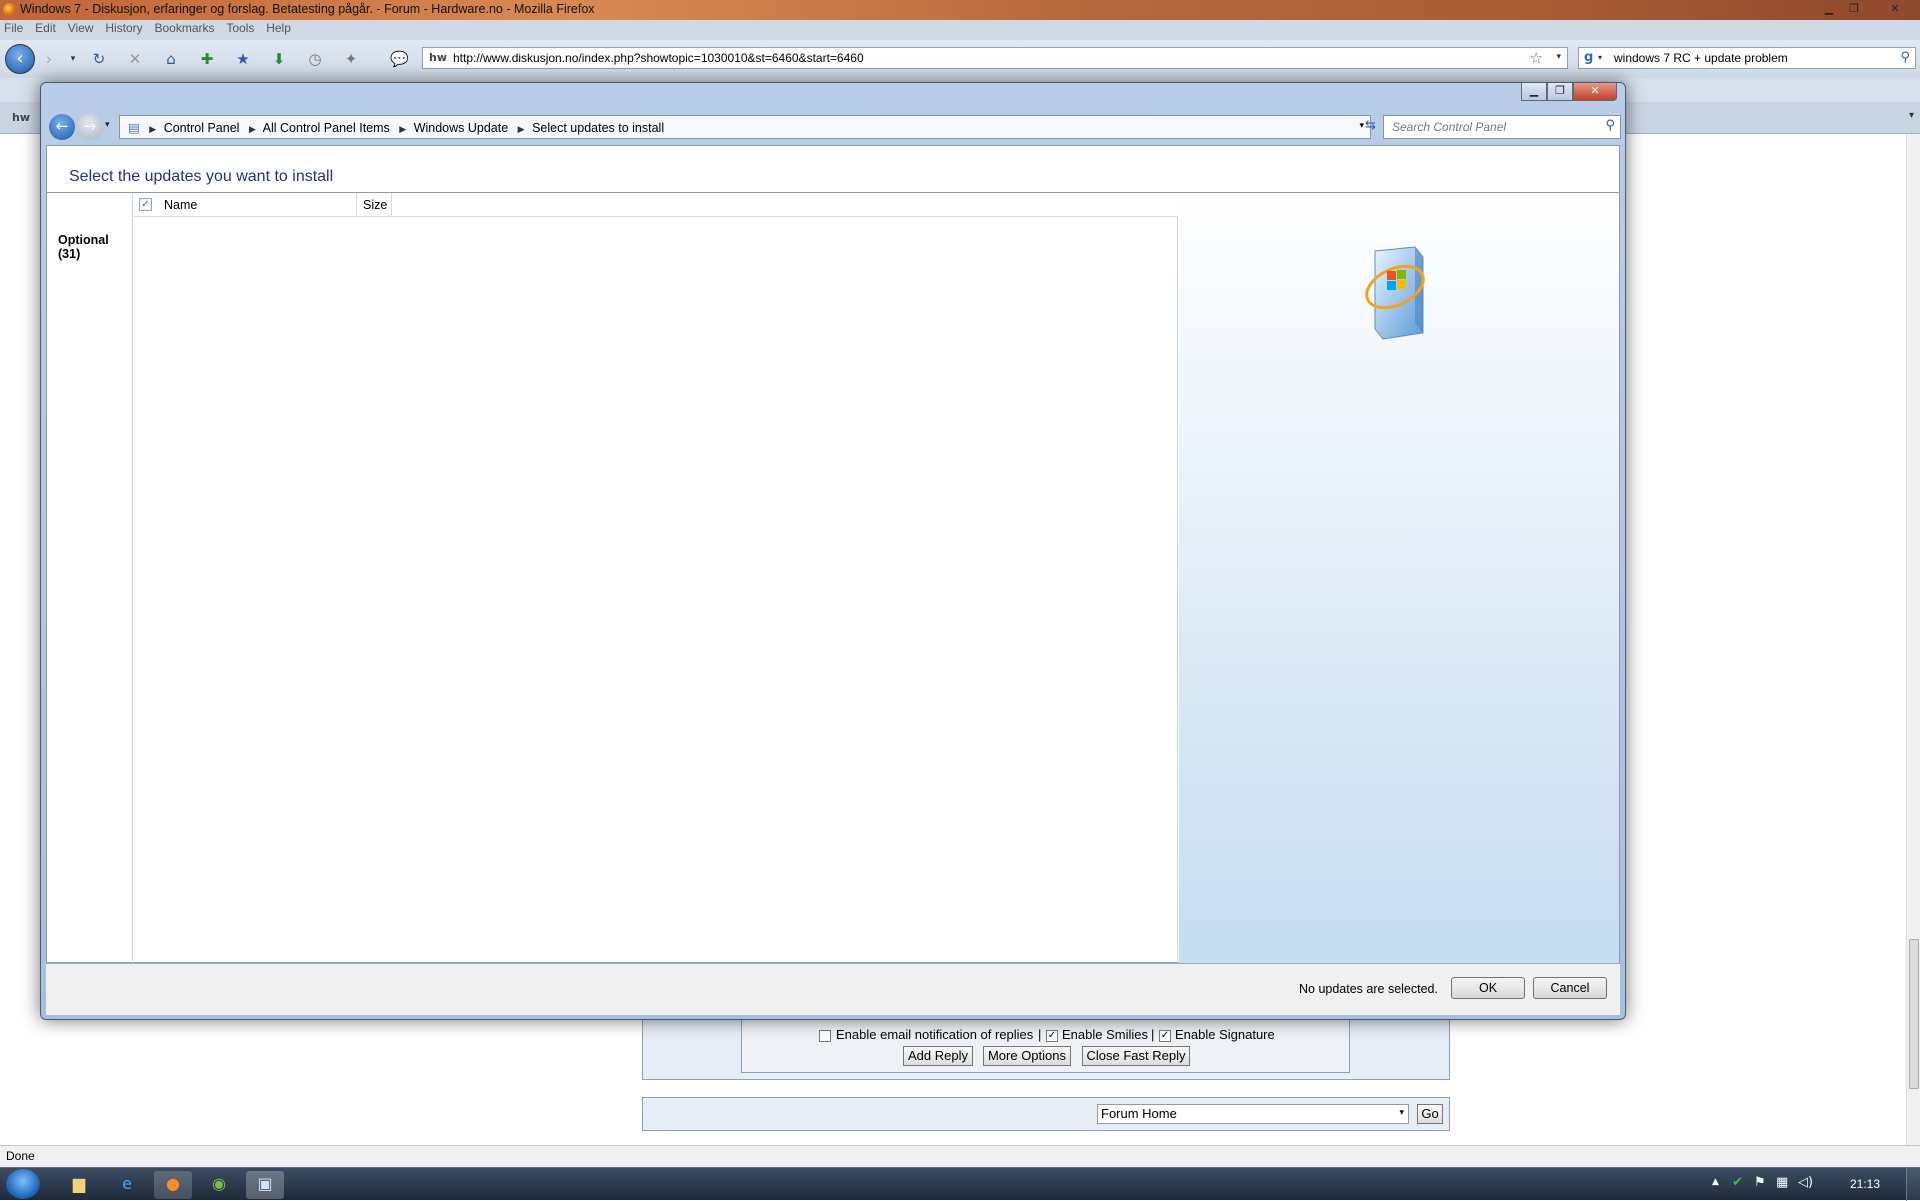 The width and height of the screenshot is (1920, 1201). What do you see at coordinates (1139, 1113) in the screenshot?
I see `forum-jump-value: Forum Home` at bounding box center [1139, 1113].